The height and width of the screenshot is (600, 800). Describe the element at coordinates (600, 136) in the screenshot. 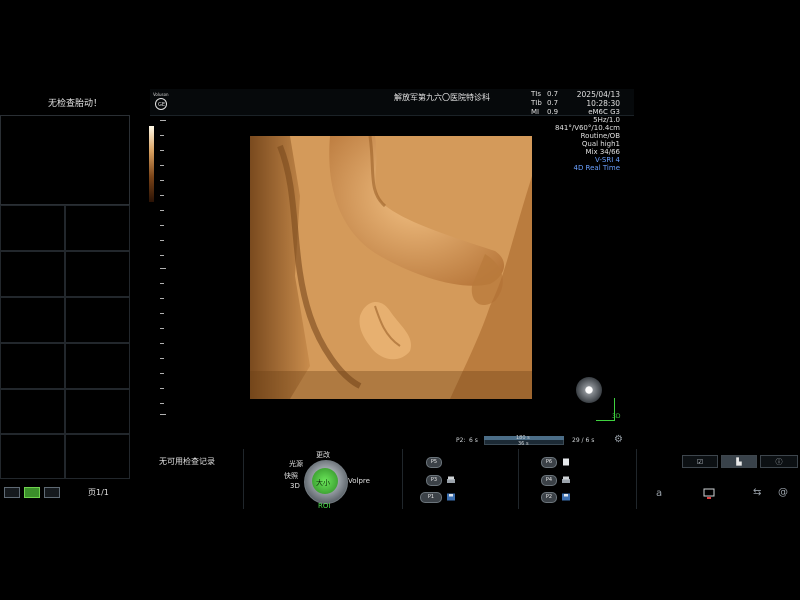

I see `param-preset: Routine/OB` at that location.